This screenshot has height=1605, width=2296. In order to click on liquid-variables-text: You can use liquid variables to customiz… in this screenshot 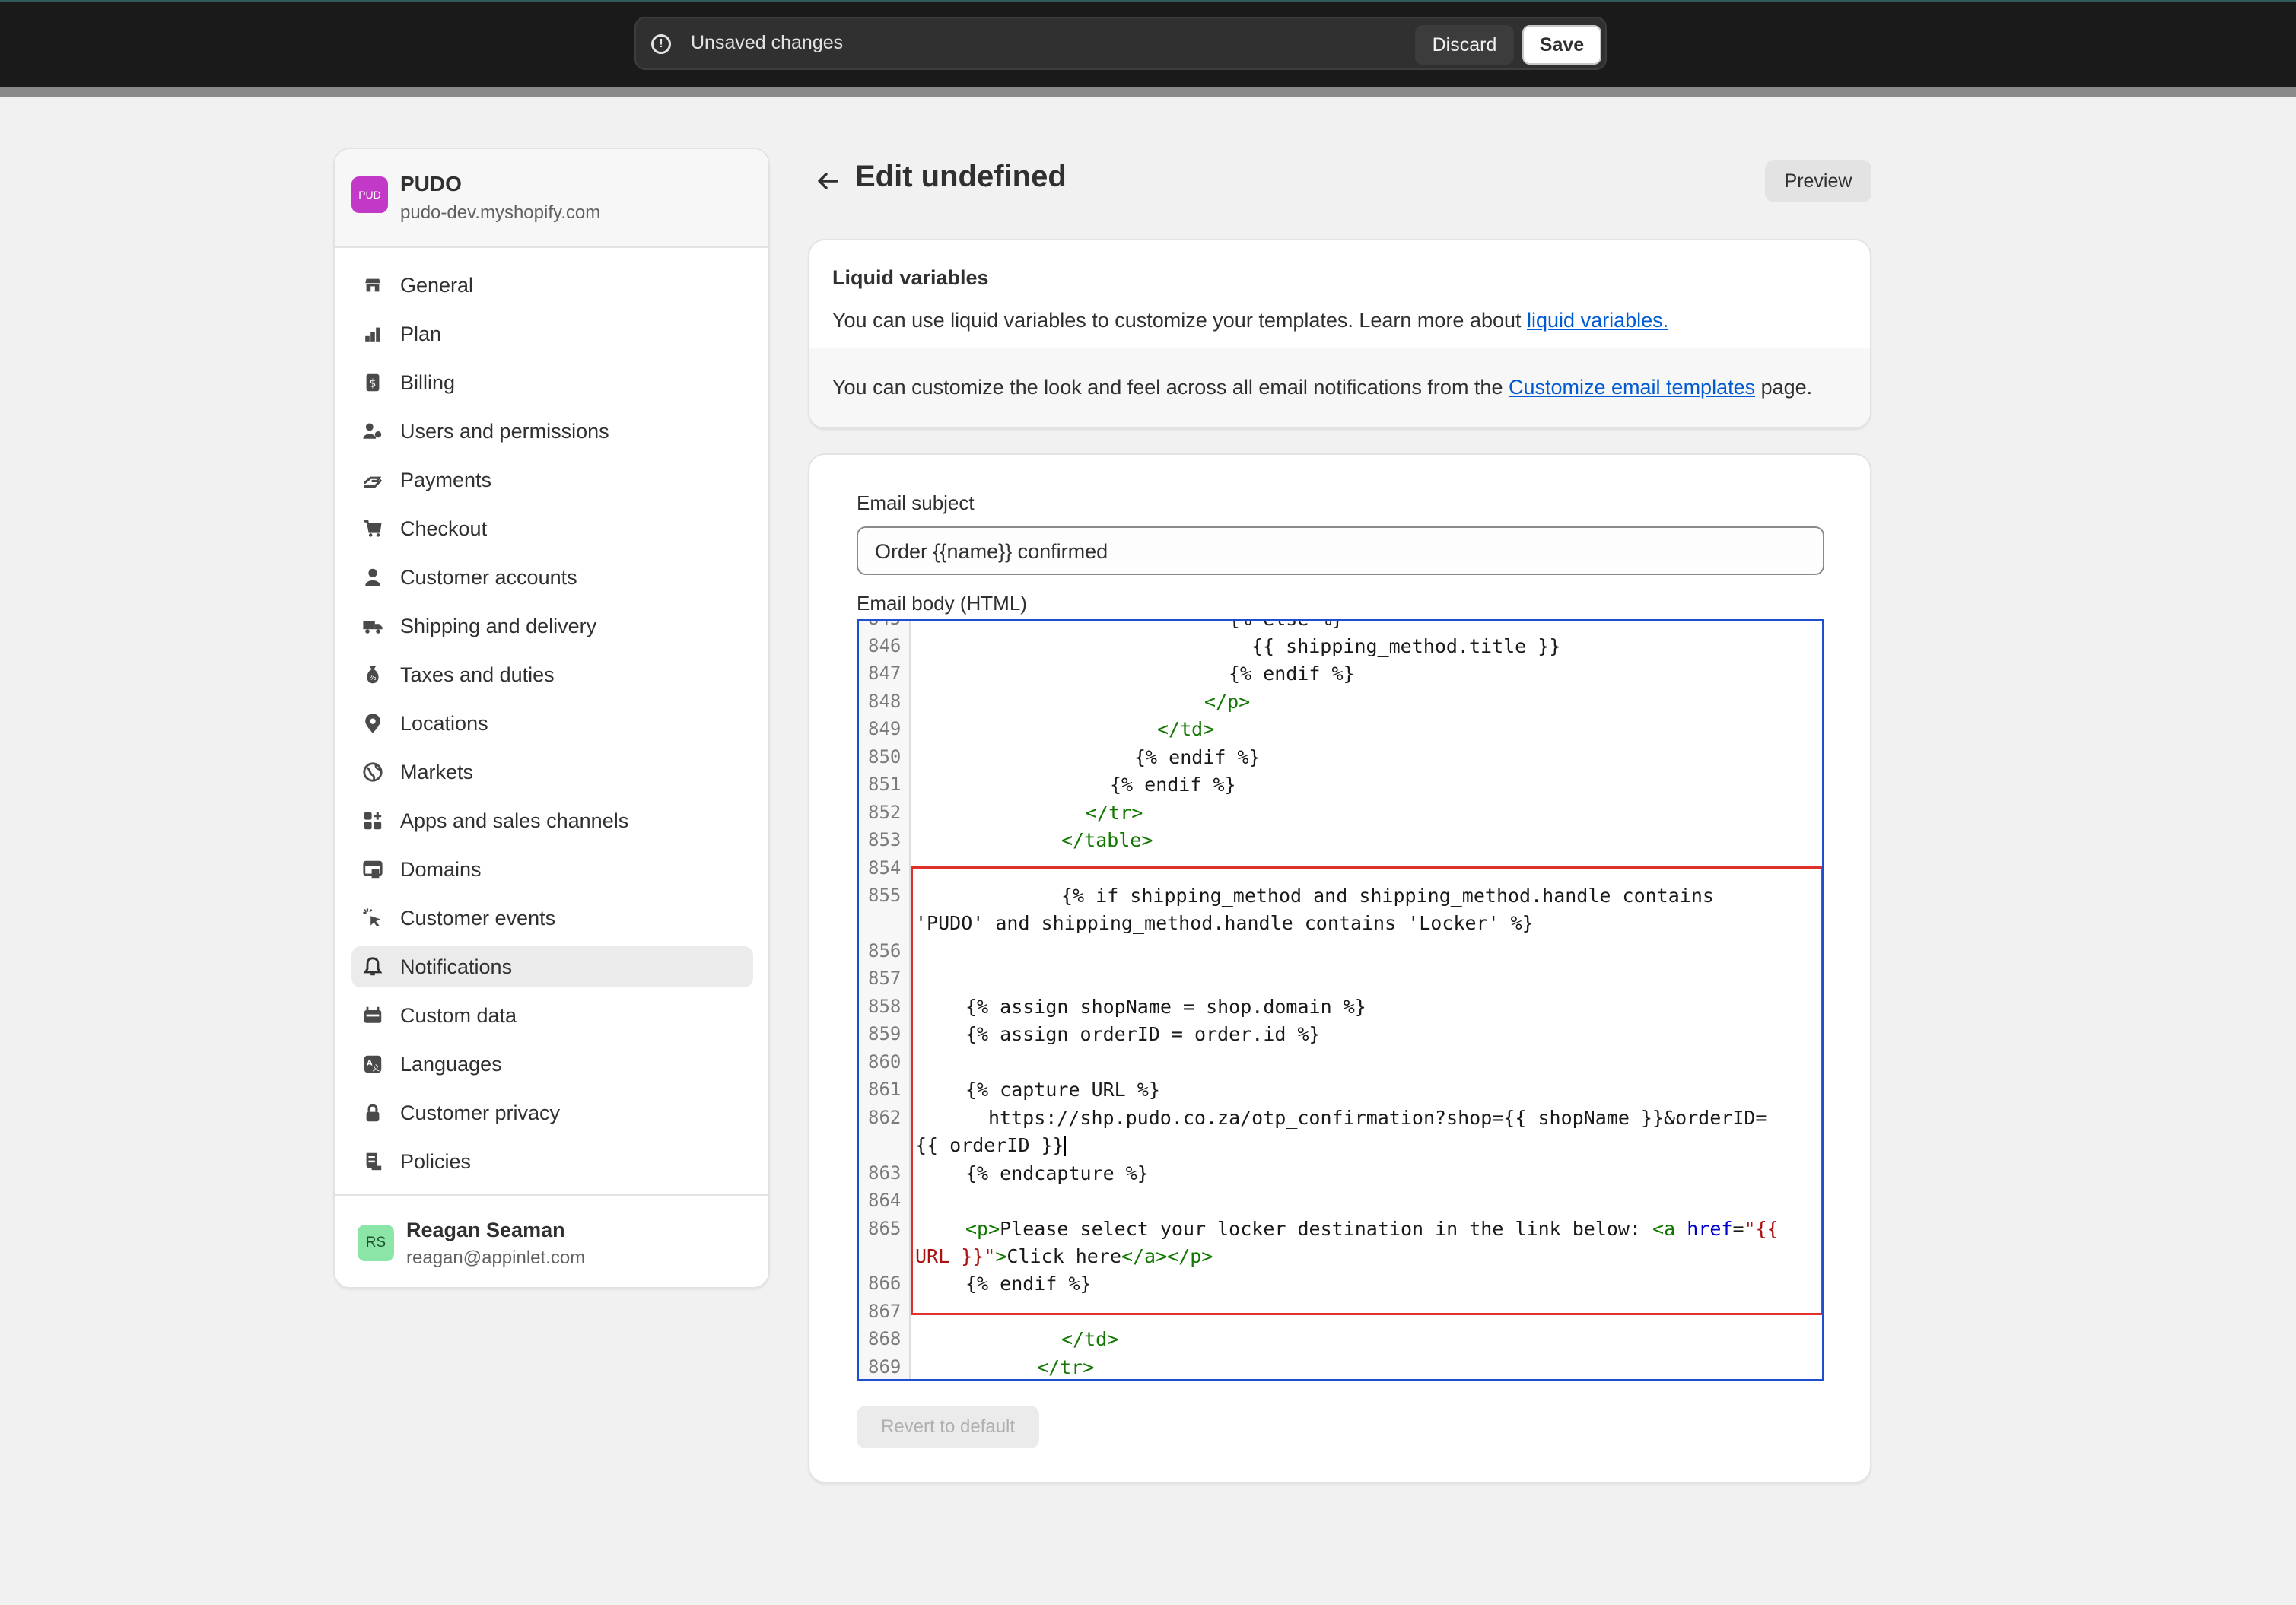, I will do `click(1180, 320)`.